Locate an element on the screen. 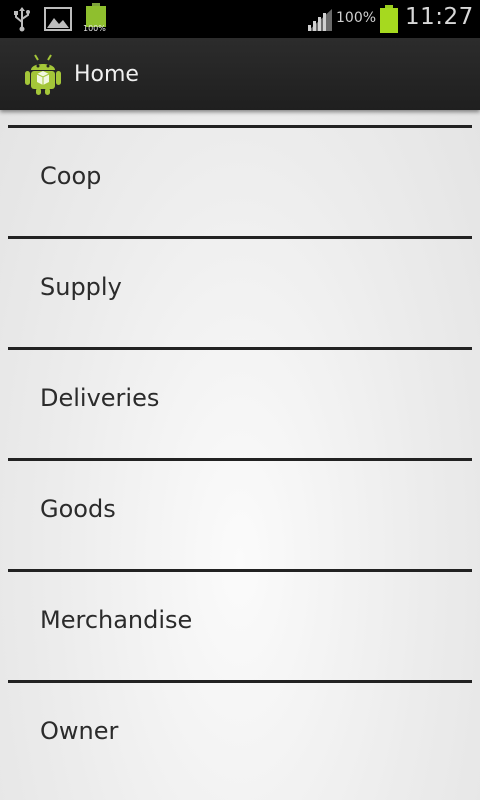 This screenshot has height=800, width=480. signal-icon is located at coordinates (320, 20).